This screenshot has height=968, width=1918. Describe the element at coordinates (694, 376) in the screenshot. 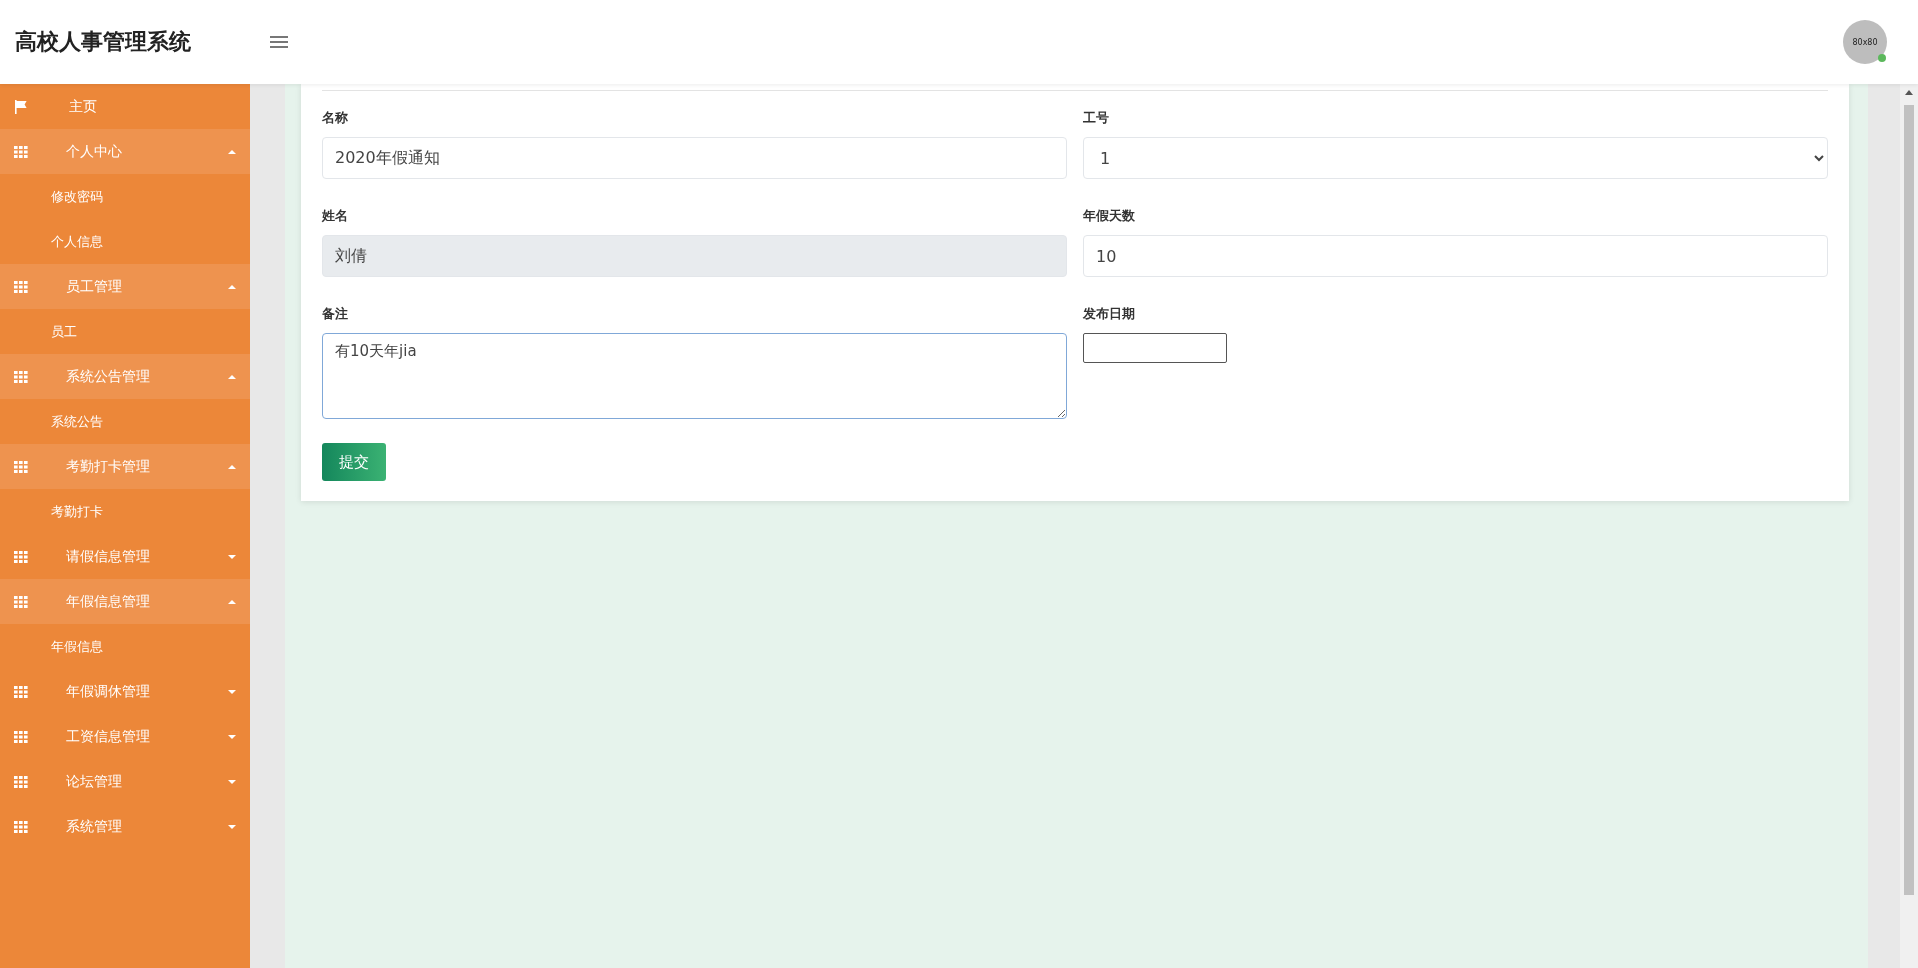

I see `textarea-field: 有10天年jia` at that location.